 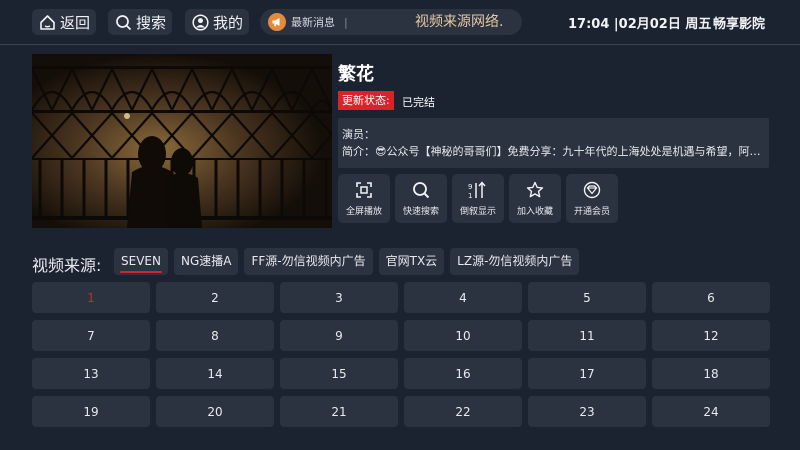 I want to click on episode-button: 3, so click(x=339, y=297).